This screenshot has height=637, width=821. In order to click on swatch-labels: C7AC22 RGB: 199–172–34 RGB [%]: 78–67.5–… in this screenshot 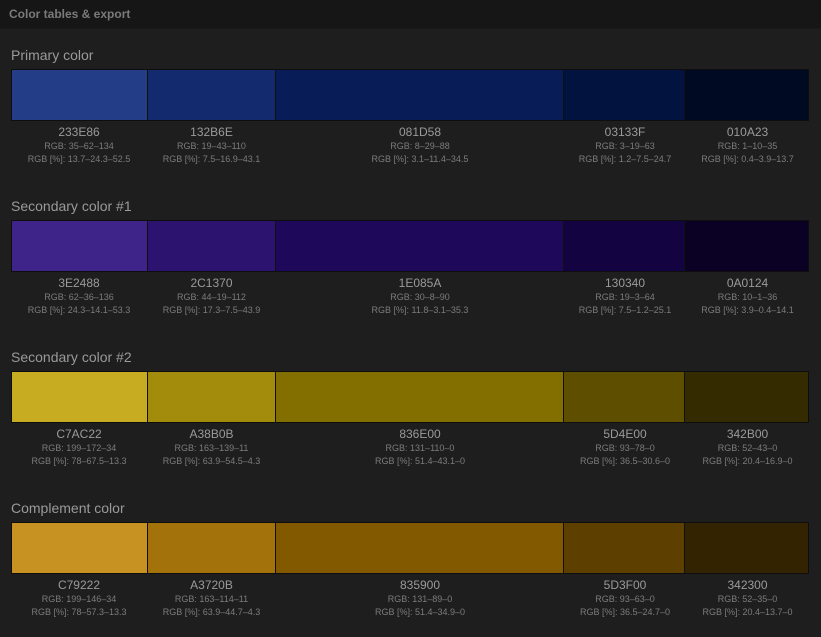, I will do `click(410, 447)`.